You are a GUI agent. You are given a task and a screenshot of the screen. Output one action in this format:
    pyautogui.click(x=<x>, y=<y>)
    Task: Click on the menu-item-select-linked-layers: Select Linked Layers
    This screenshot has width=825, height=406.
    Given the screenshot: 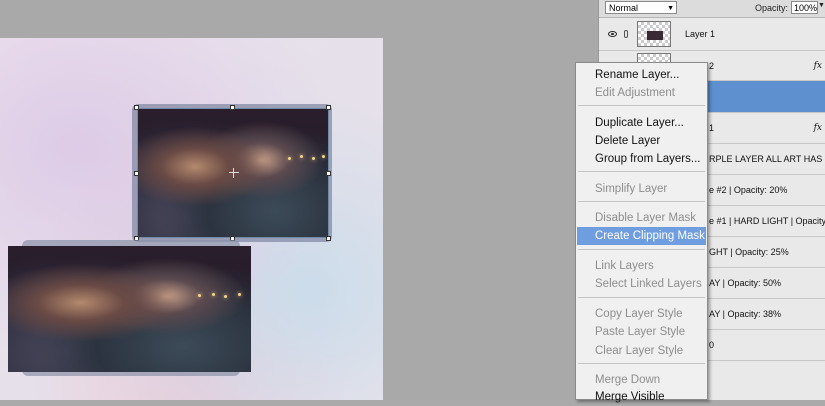 What is the action you would take?
    pyautogui.click(x=641, y=284)
    